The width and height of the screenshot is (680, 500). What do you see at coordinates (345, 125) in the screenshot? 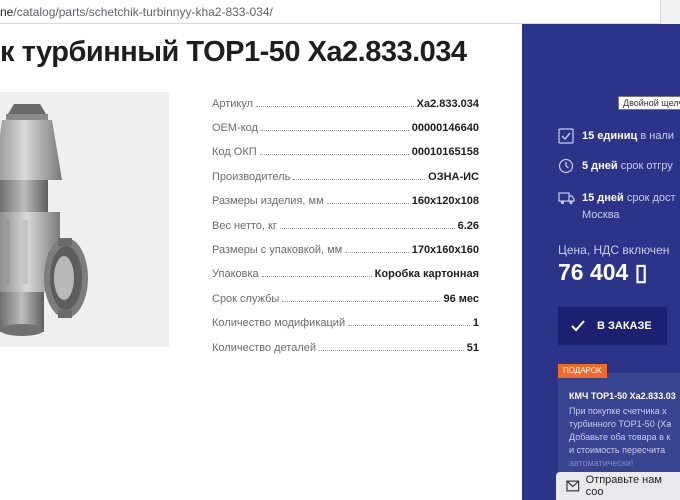
I see `spec-row: ОЕМ-код 00000146640` at bounding box center [345, 125].